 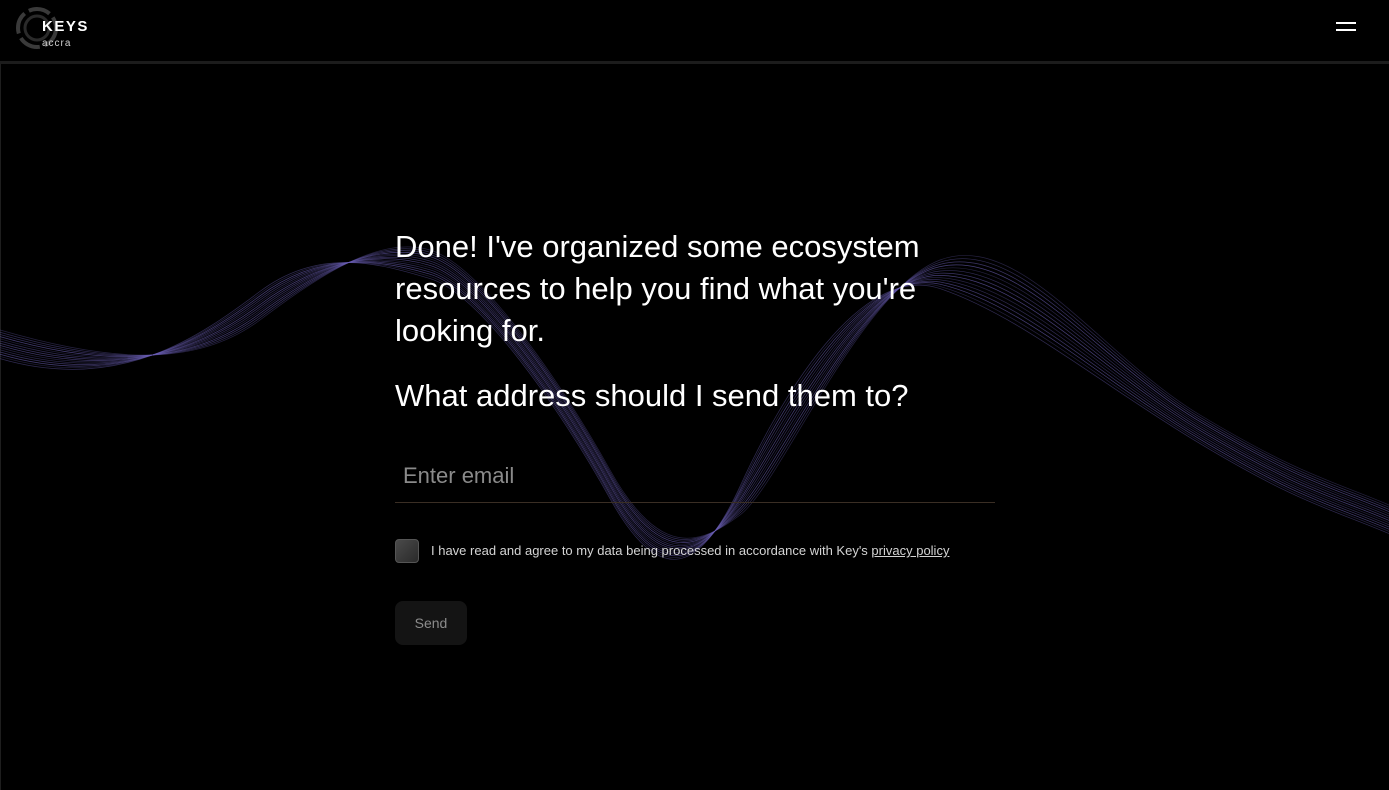 I want to click on logo-title: KEYS, so click(x=65, y=26).